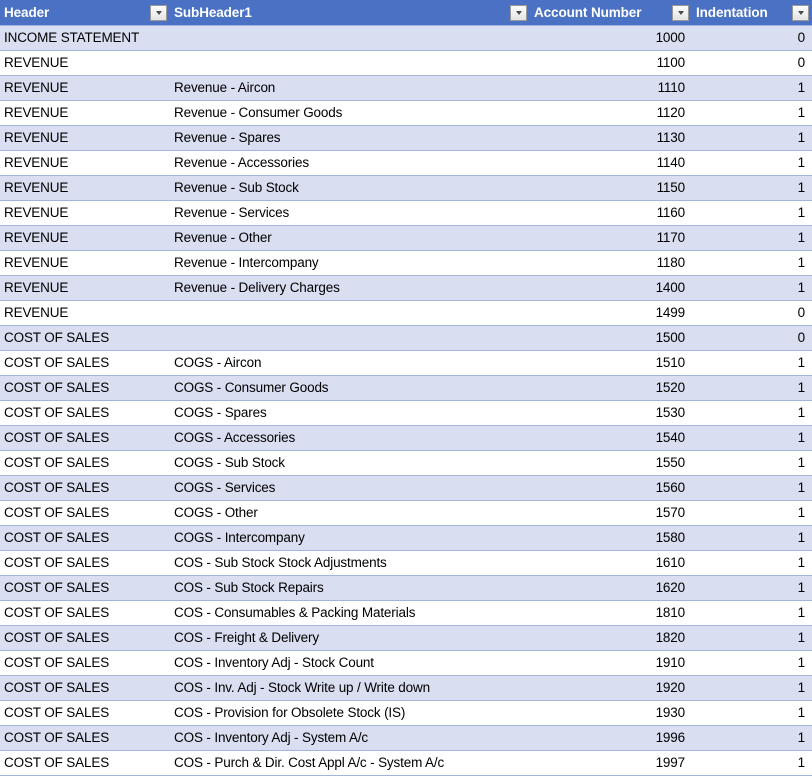  What do you see at coordinates (350, 438) in the screenshot?
I see `cell-subheader1: COGS - Accessories` at bounding box center [350, 438].